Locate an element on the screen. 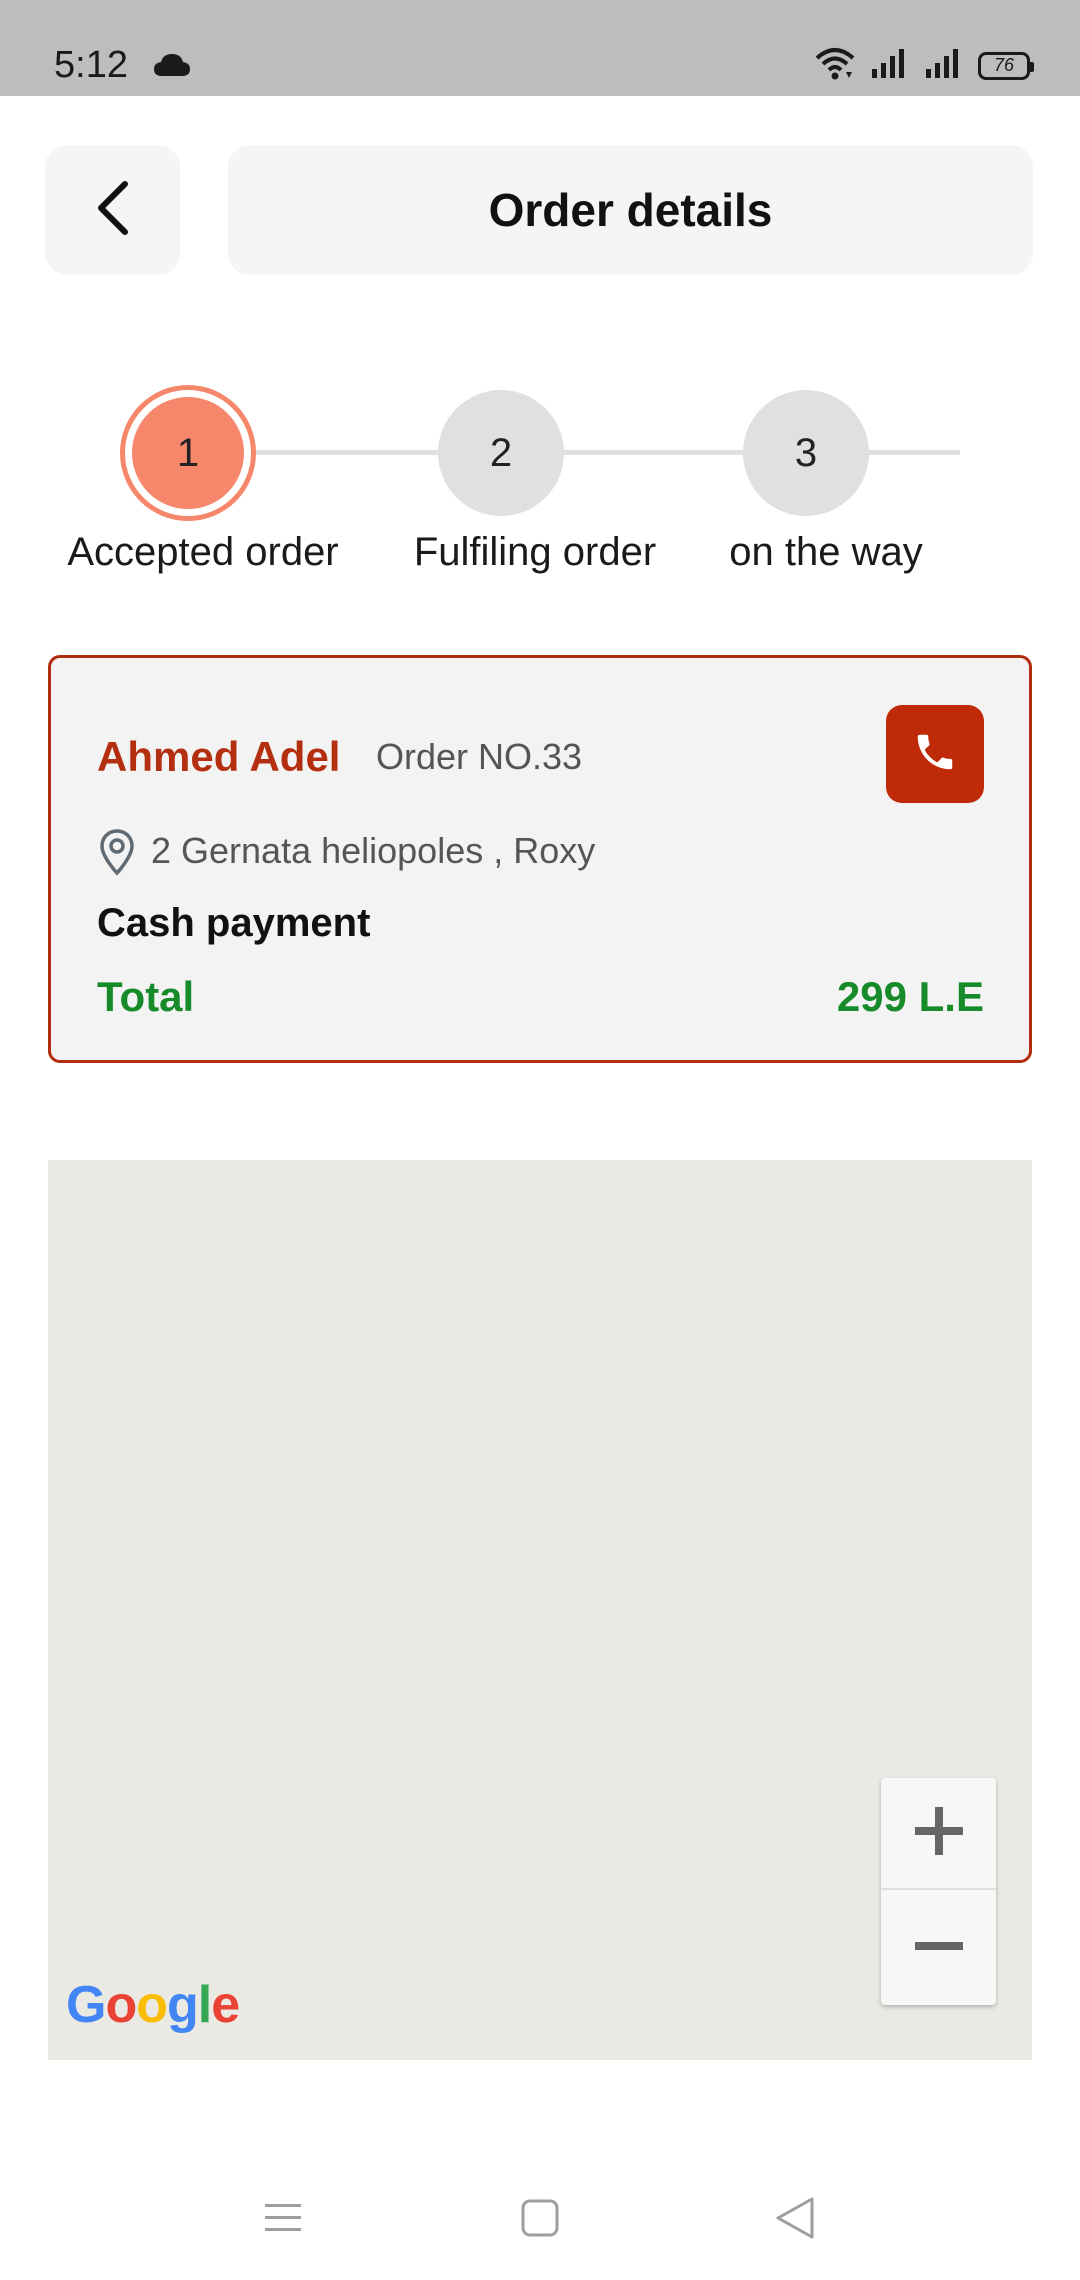 This screenshot has width=1080, height=2280. back-nav-button is located at coordinates (795, 2220).